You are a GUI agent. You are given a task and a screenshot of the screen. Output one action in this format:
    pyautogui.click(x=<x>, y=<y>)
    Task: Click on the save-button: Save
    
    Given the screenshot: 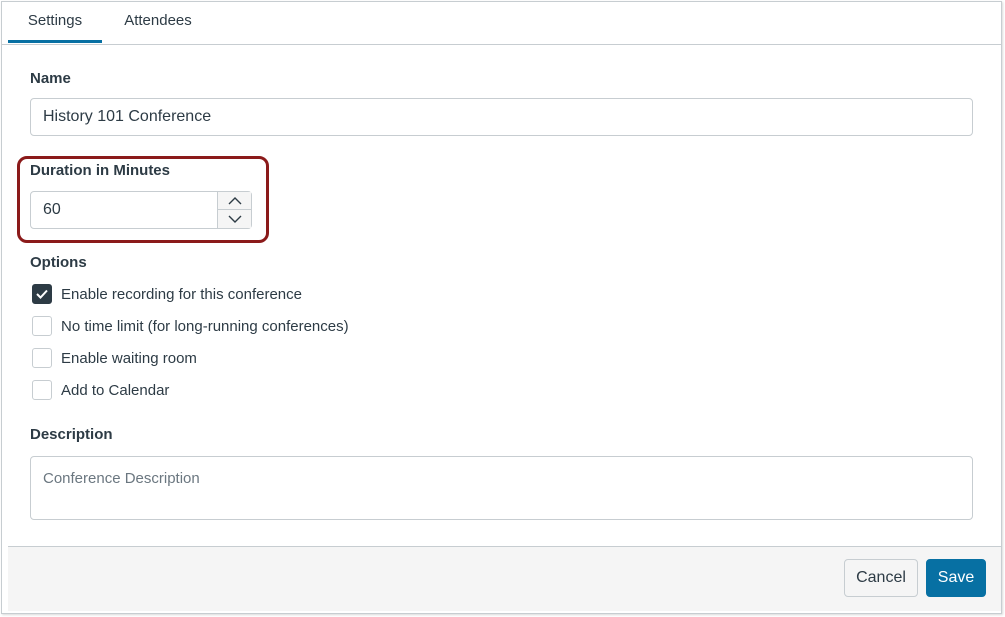 What is the action you would take?
    pyautogui.click(x=956, y=578)
    